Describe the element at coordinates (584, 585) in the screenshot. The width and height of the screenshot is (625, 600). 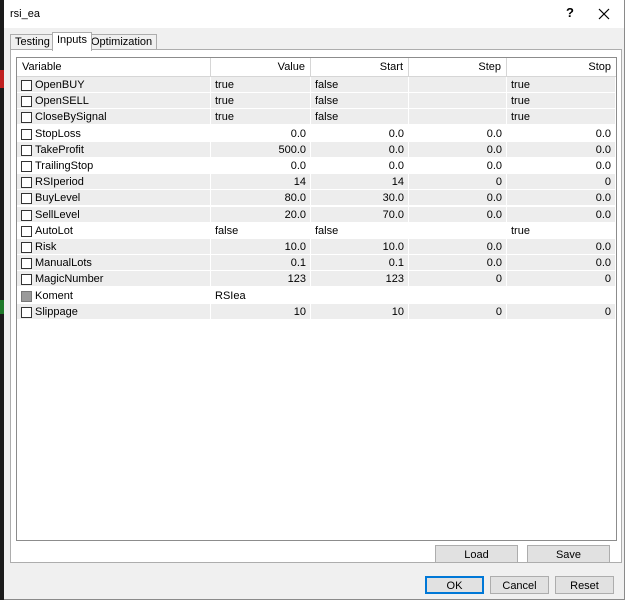
I see `reset-button: Reset` at that location.